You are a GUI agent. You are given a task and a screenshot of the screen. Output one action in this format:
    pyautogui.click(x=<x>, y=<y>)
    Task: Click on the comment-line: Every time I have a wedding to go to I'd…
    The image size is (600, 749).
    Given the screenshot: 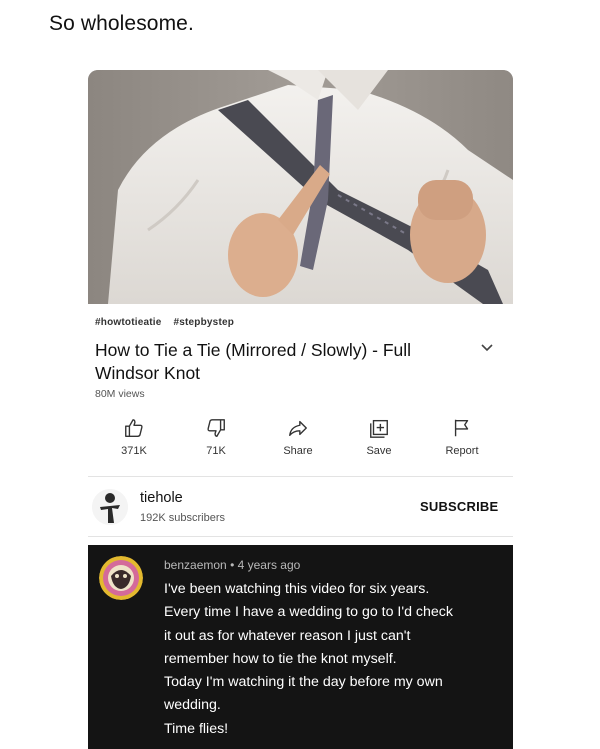 What is the action you would take?
    pyautogui.click(x=308, y=612)
    